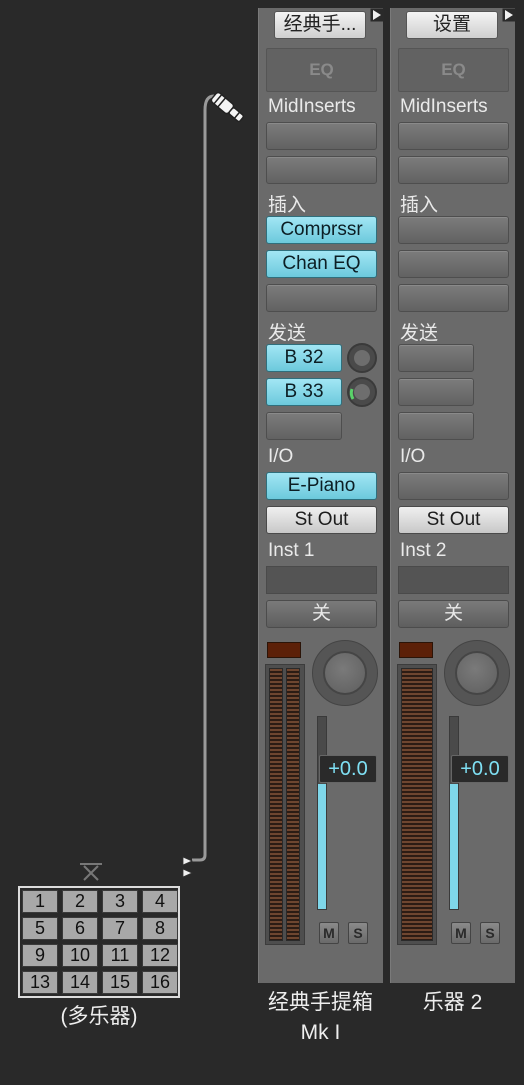 The width and height of the screenshot is (524, 1085). Describe the element at coordinates (99, 942) in the screenshot. I see `multi-instrument-grid: 1 2 3 4 5 6 7 8 9 10 11 12 13 14 15 16` at that location.